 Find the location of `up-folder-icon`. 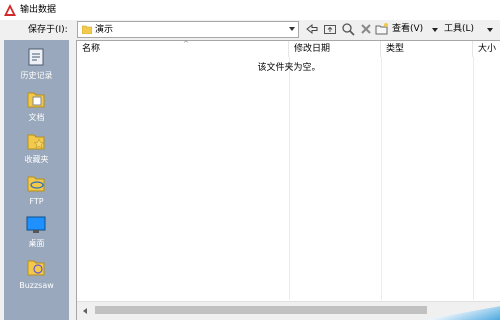

up-folder-icon is located at coordinates (330, 29).